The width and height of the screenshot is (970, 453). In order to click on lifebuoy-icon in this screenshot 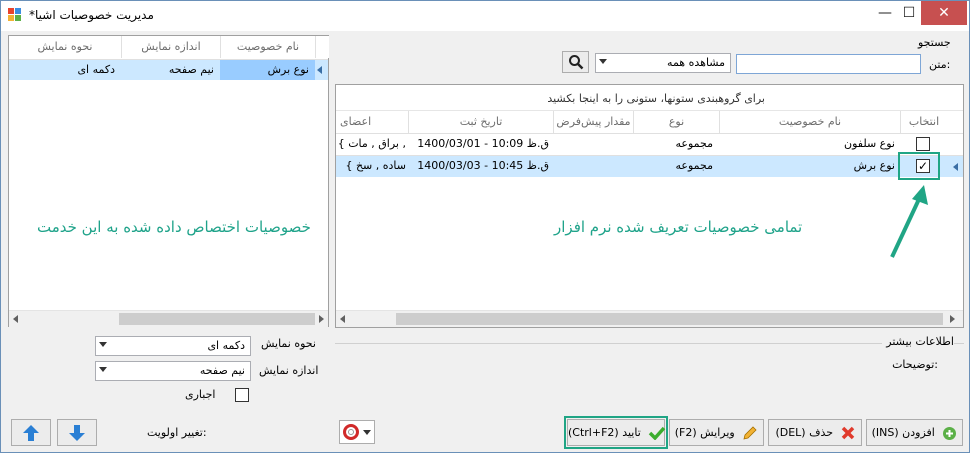, I will do `click(351, 432)`.